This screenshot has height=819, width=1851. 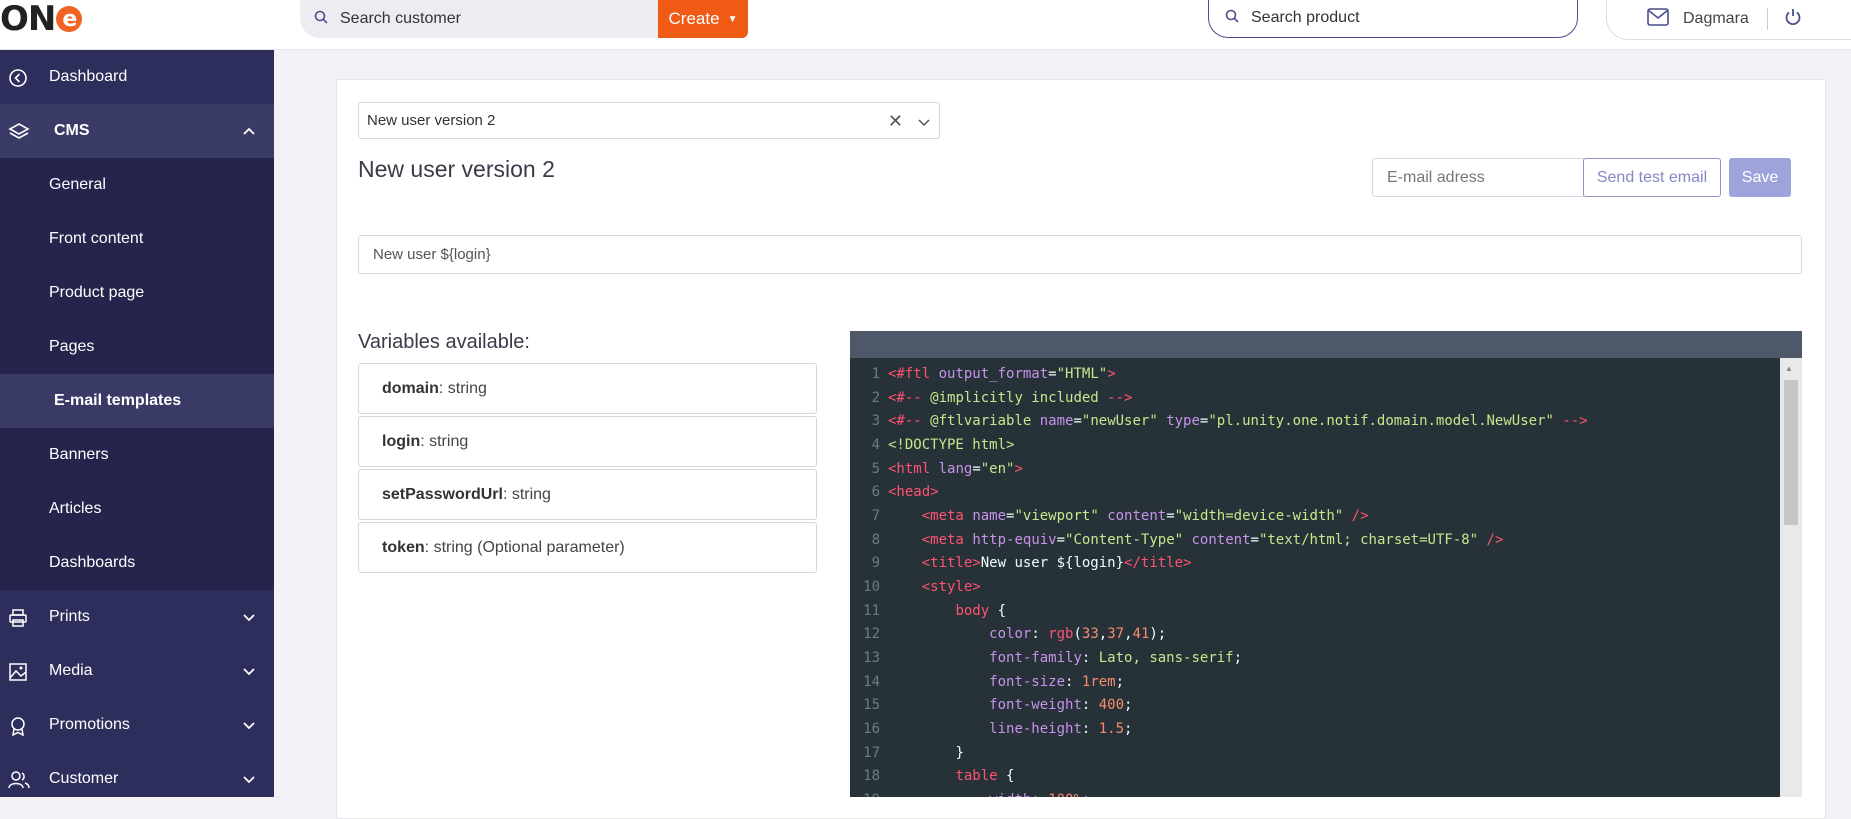 I want to click on code-line: body {, so click(x=981, y=611).